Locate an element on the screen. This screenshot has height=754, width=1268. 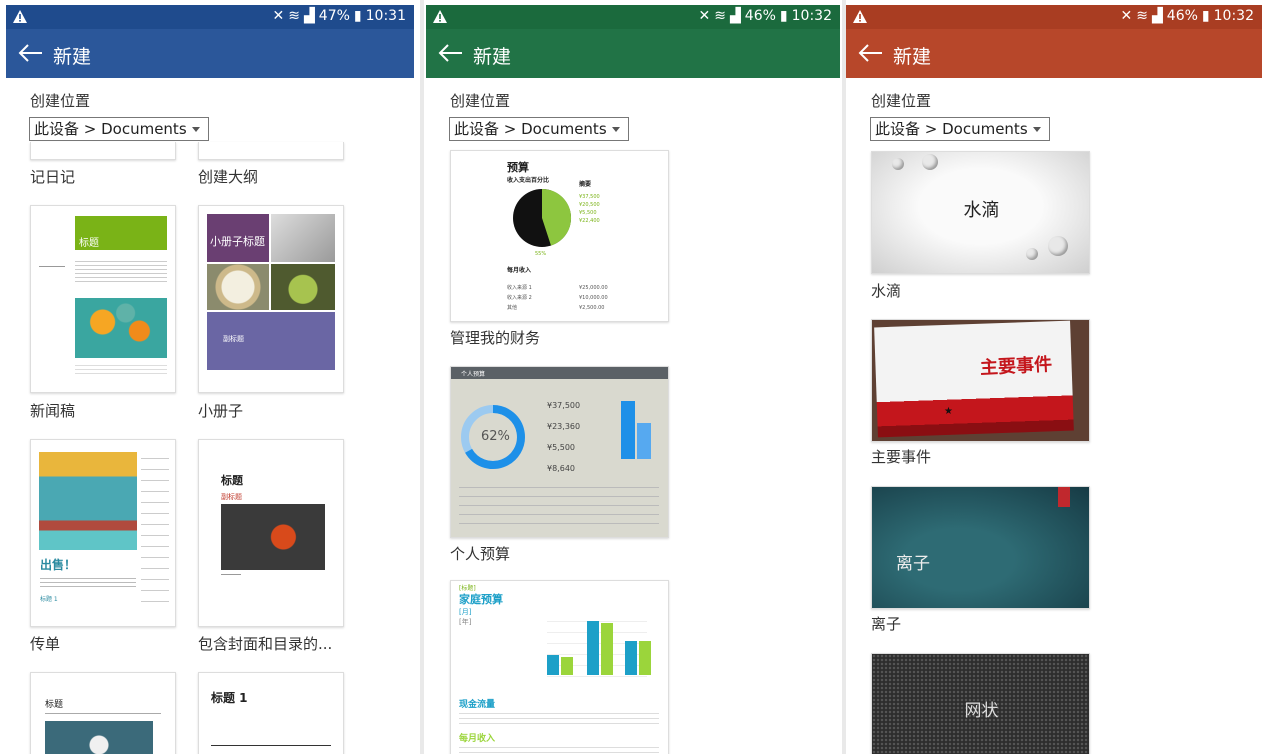
battery-percent: 47% is located at coordinates (334, 16).